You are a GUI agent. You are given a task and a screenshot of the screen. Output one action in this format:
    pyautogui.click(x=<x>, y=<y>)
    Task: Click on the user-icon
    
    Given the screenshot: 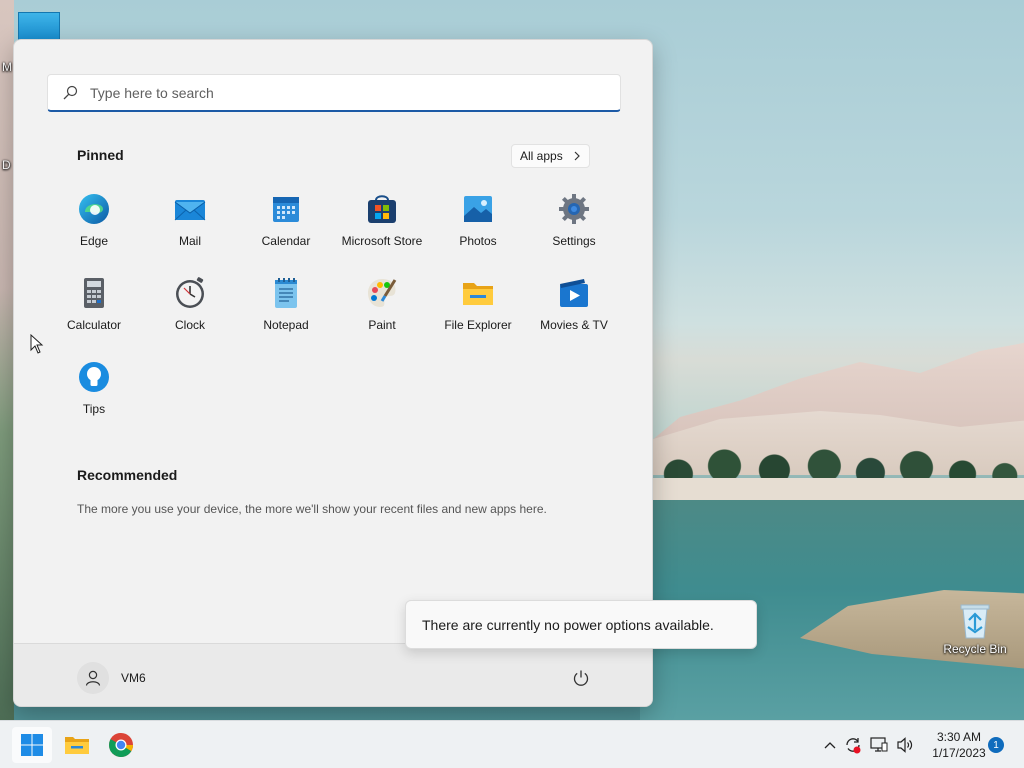 What is the action you would take?
    pyautogui.click(x=93, y=678)
    